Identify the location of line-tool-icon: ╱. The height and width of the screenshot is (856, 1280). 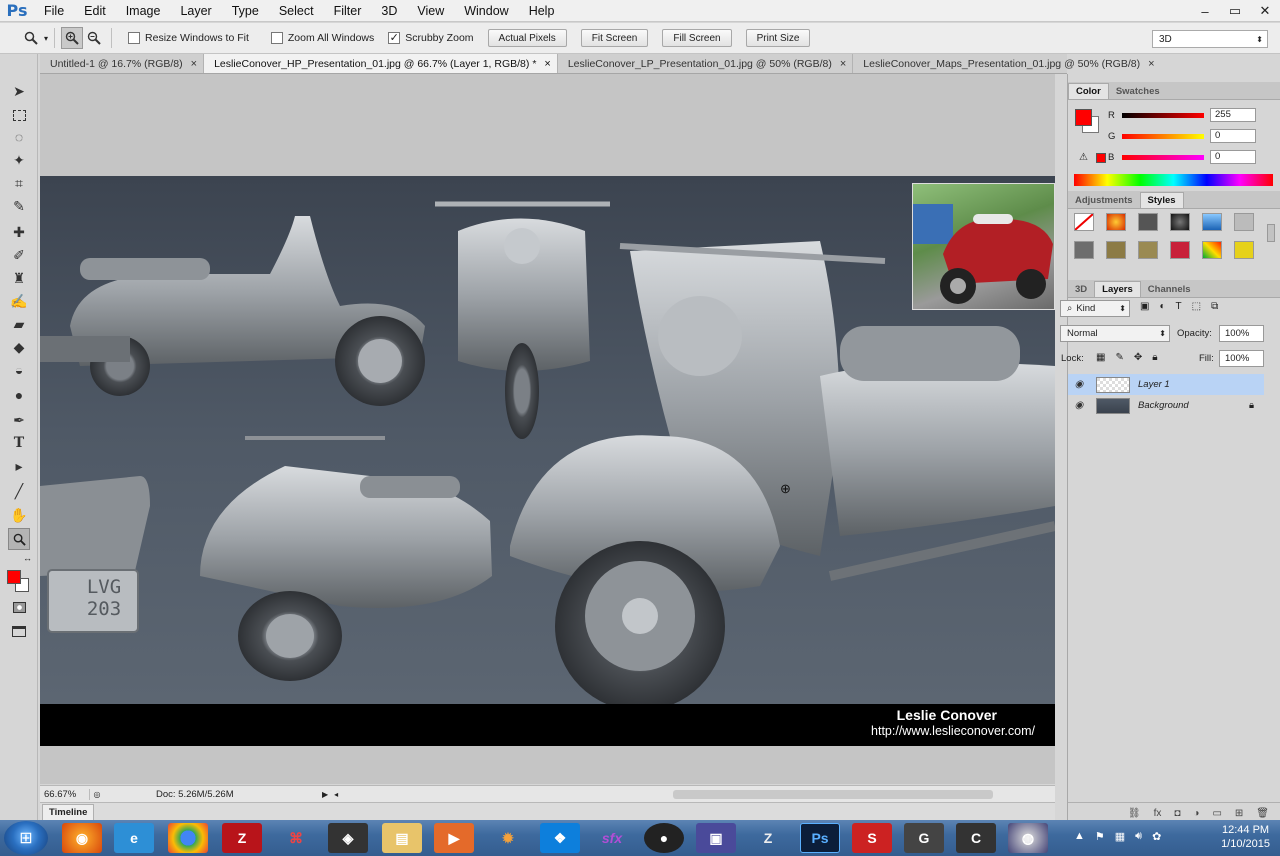
(19, 491).